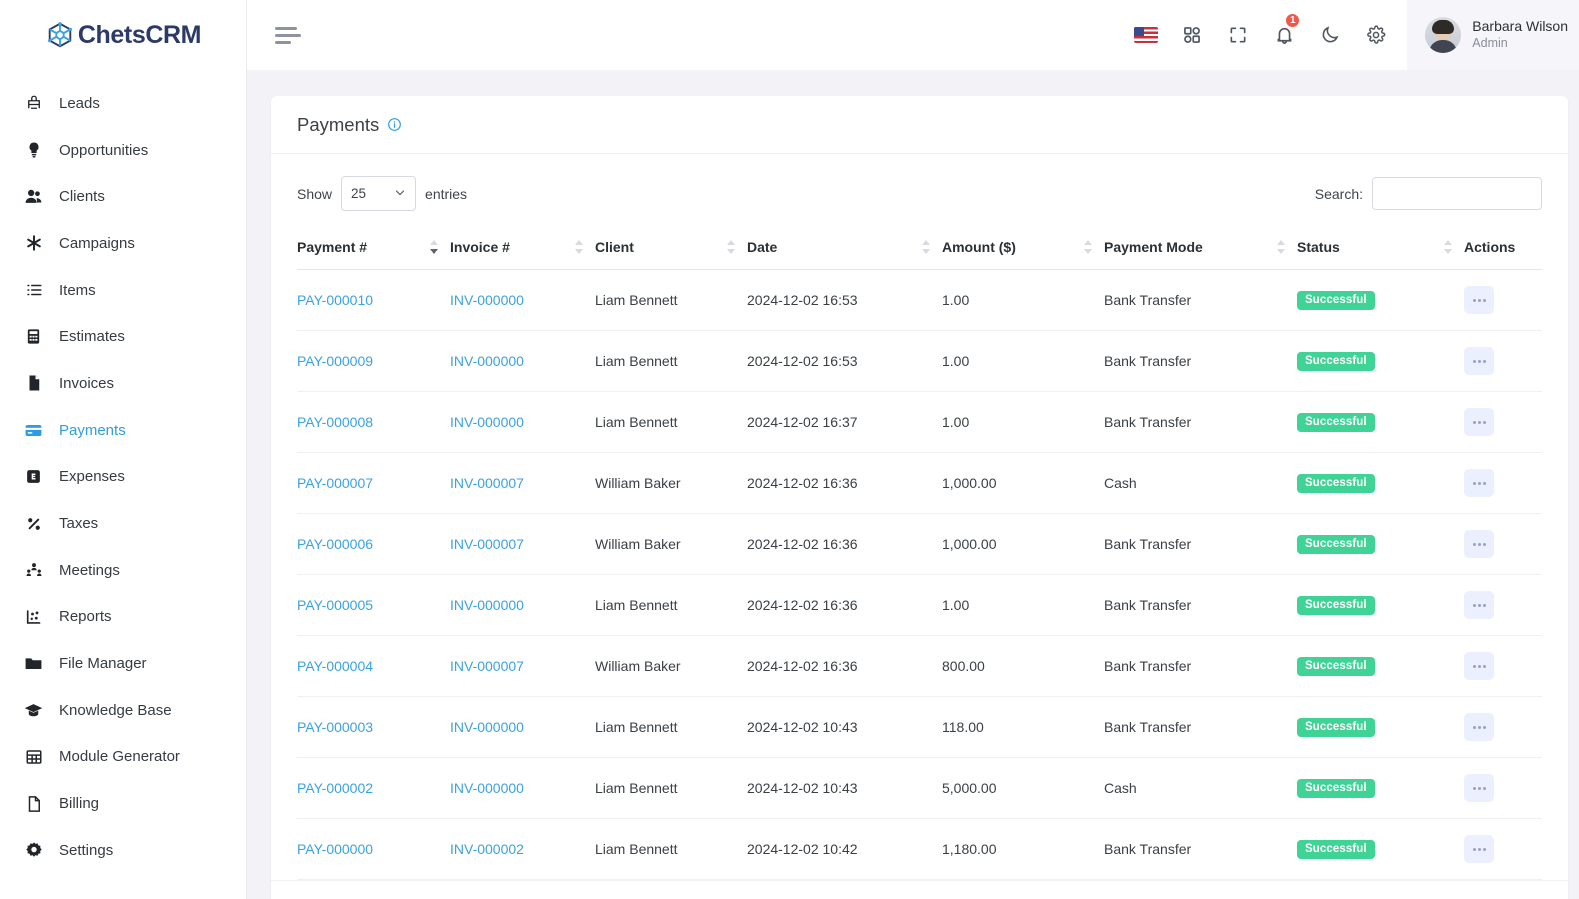 The width and height of the screenshot is (1579, 899). What do you see at coordinates (844, 605) in the screenshot?
I see `cell-date: 2024-12-02 16:36` at bounding box center [844, 605].